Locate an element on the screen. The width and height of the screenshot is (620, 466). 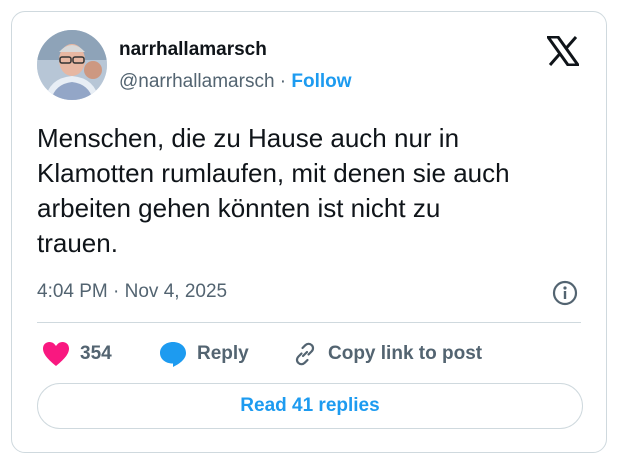
avatar is located at coordinates (72, 65).